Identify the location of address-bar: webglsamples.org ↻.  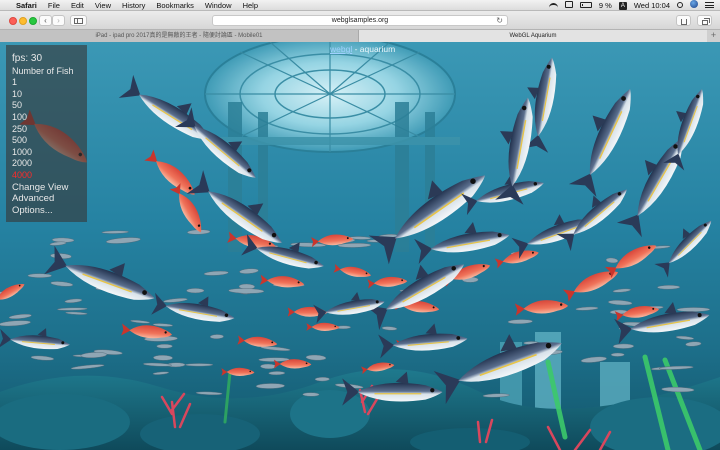
(360, 20).